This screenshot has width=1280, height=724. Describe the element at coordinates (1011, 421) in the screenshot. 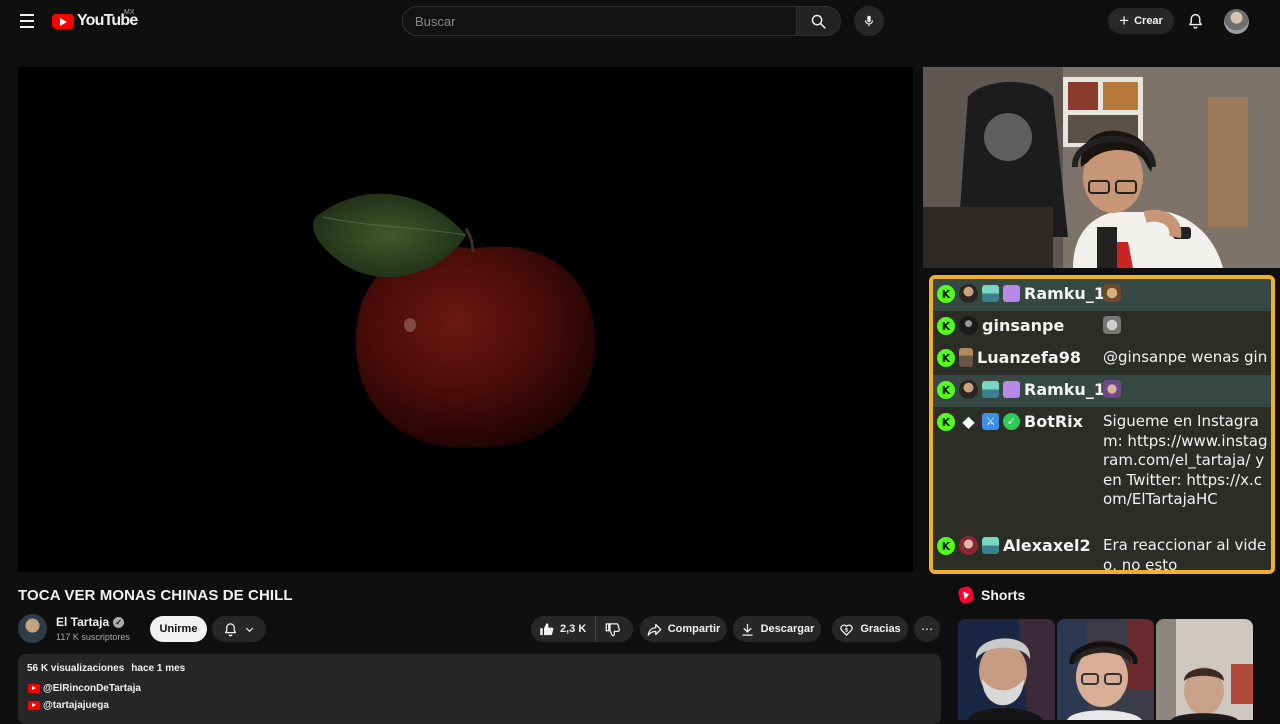

I see `verified-bot-icon: ✓` at that location.